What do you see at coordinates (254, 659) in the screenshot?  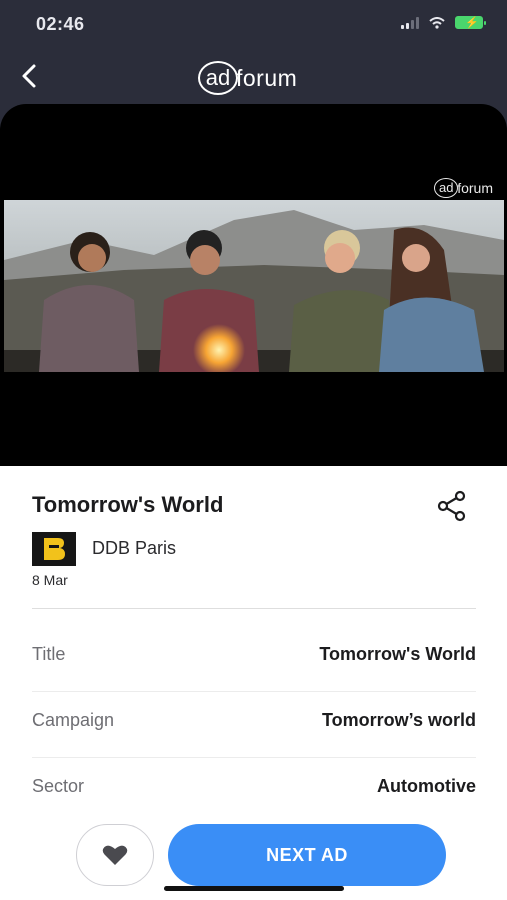 I see `detail-row-title: Title Tomorrow's World` at bounding box center [254, 659].